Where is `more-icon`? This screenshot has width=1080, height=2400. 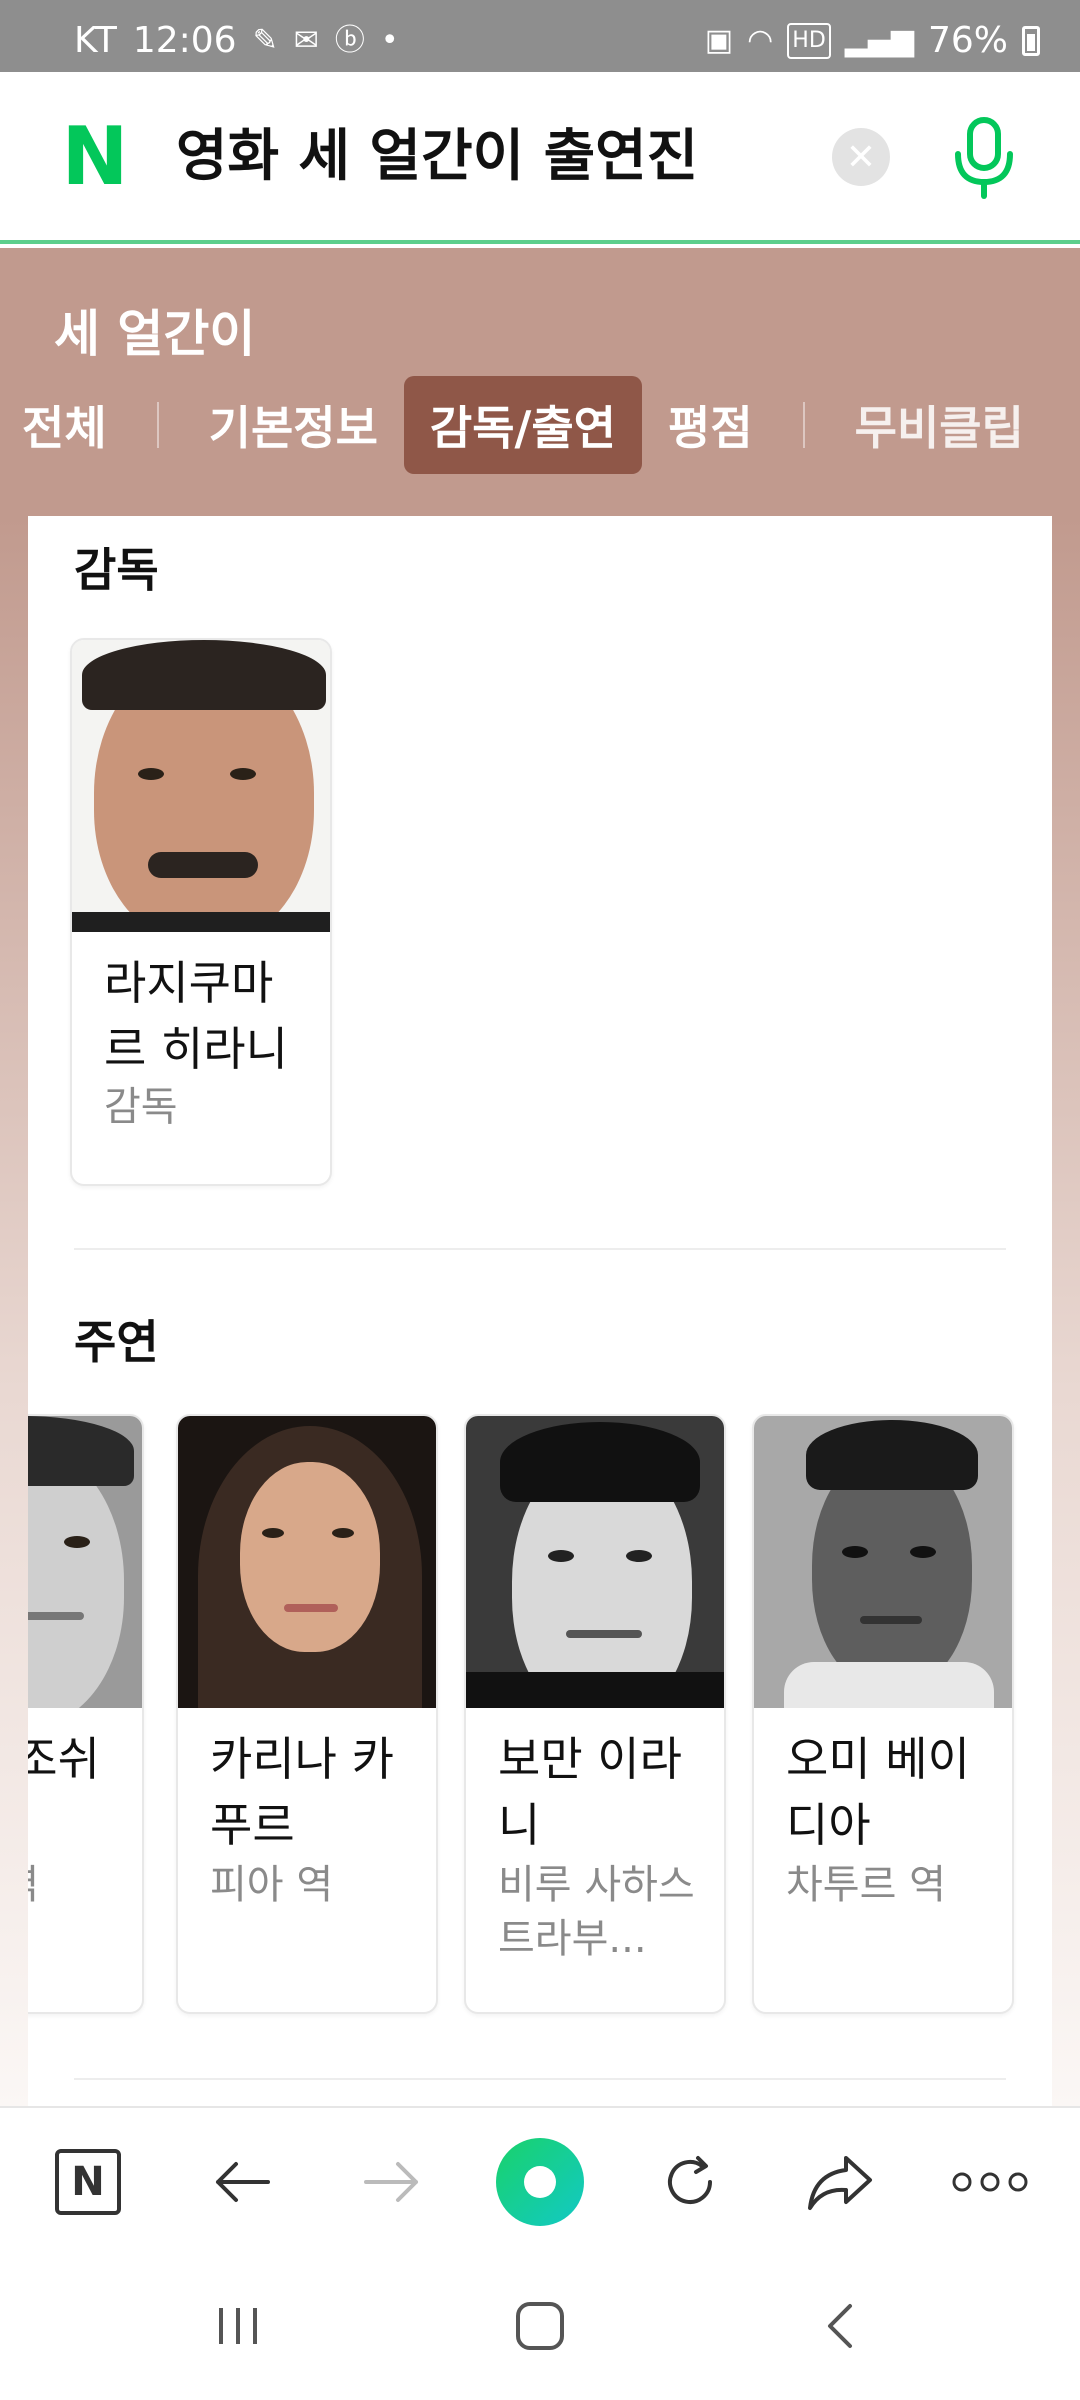
more-icon is located at coordinates (990, 2182).